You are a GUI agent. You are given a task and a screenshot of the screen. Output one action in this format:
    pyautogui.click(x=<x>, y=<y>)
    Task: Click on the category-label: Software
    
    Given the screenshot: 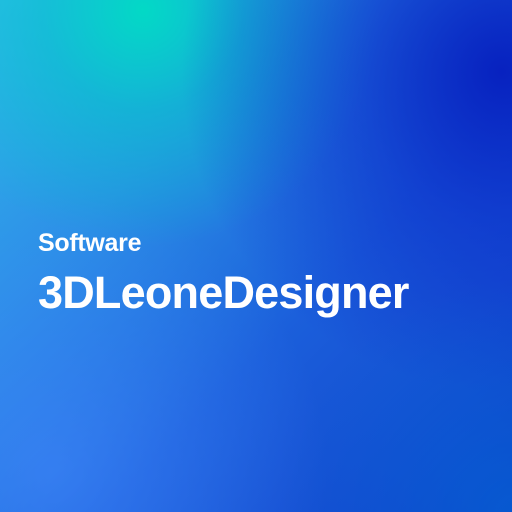 What is the action you would take?
    pyautogui.click(x=90, y=243)
    